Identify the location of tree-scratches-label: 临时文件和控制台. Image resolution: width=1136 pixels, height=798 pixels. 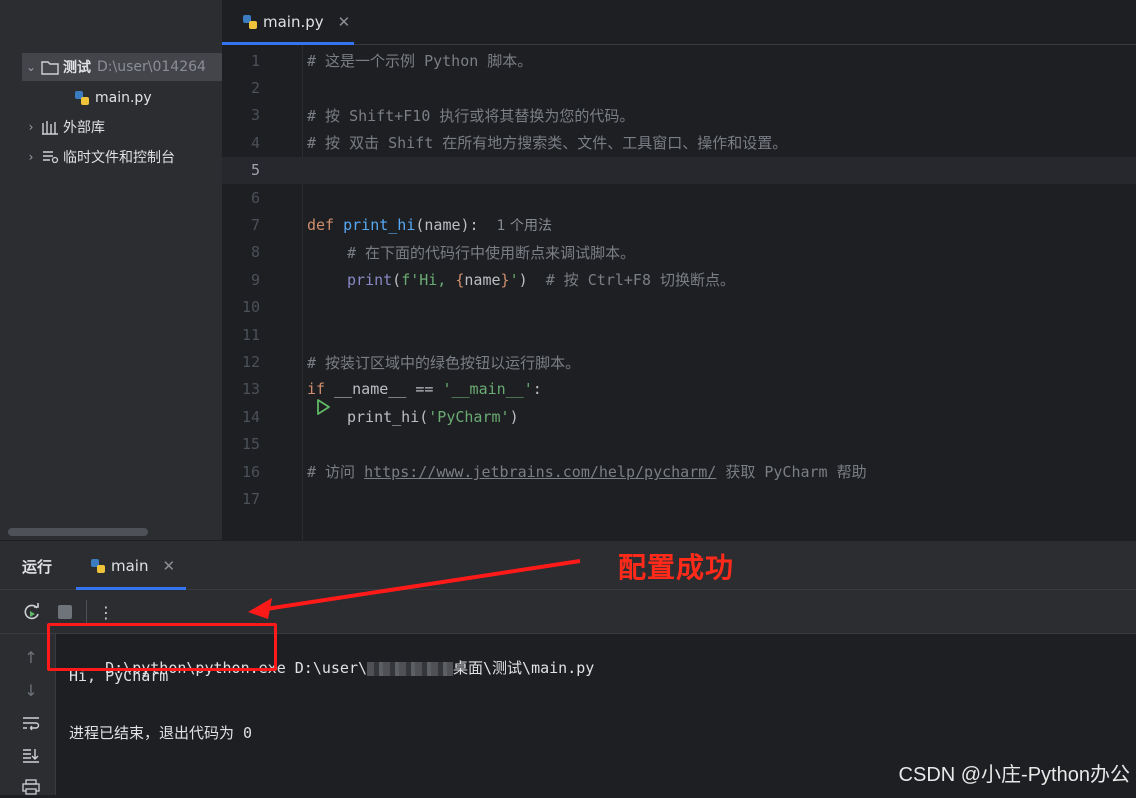
(119, 158).